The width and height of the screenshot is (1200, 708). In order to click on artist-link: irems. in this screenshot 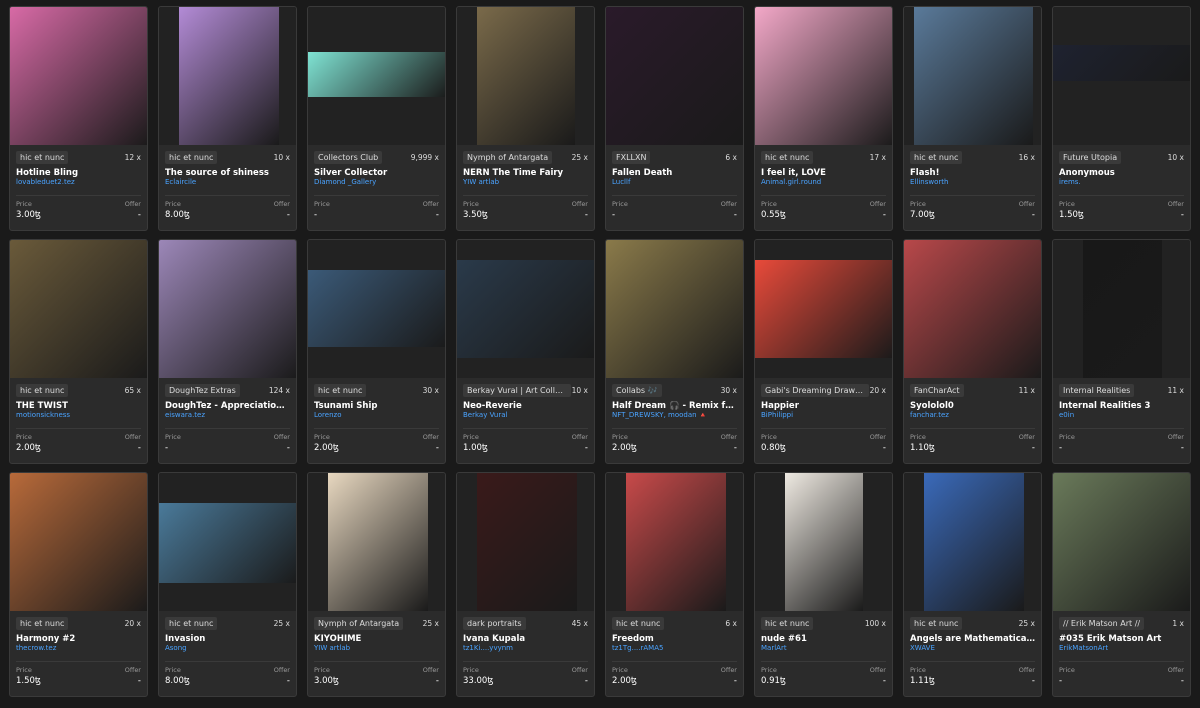, I will do `click(1121, 182)`.